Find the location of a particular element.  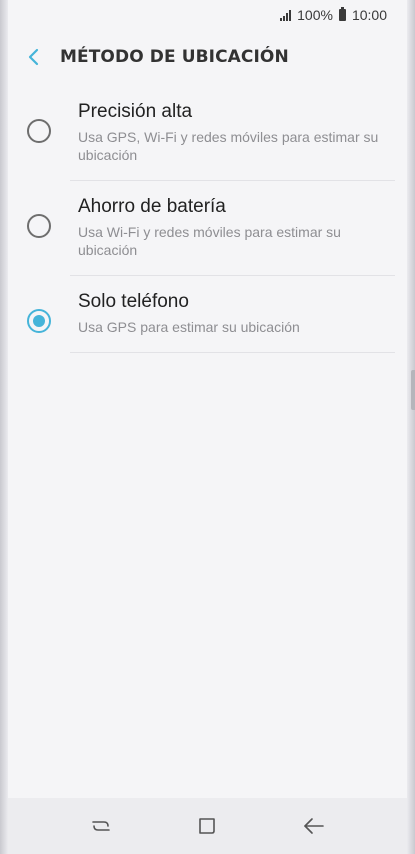

status-bar: 100% 10:00 is located at coordinates (207, 15).